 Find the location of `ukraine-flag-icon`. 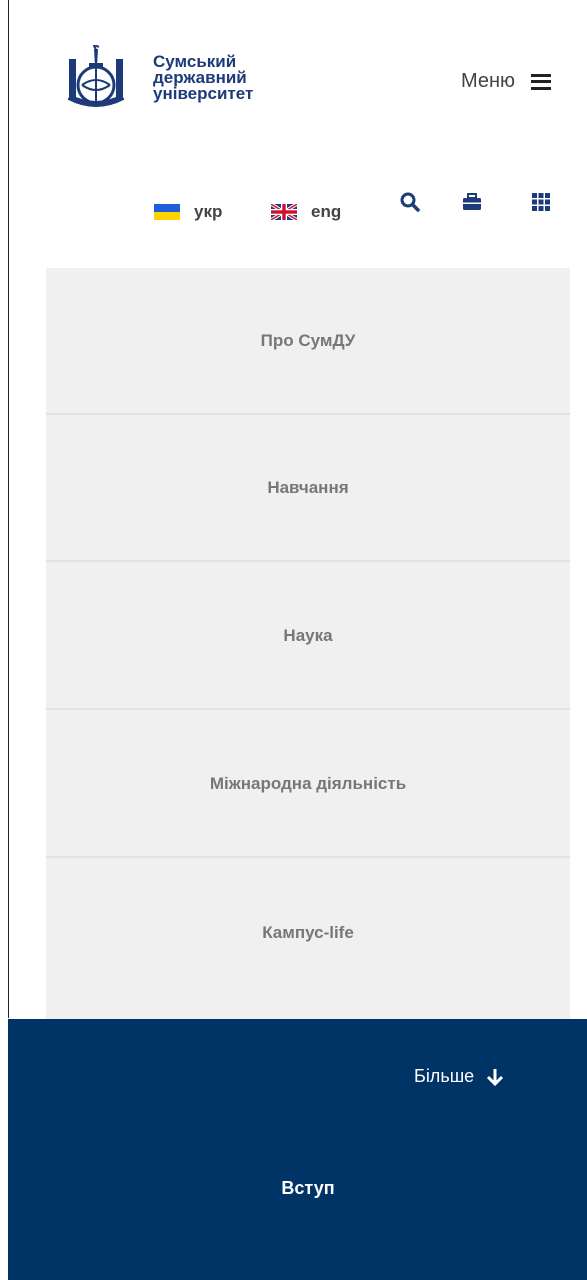

ukraine-flag-icon is located at coordinates (167, 212).